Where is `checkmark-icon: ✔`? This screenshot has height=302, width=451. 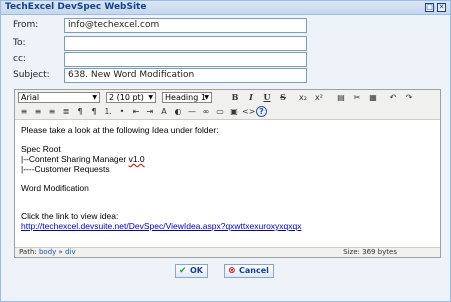 checkmark-icon: ✔ is located at coordinates (183, 271).